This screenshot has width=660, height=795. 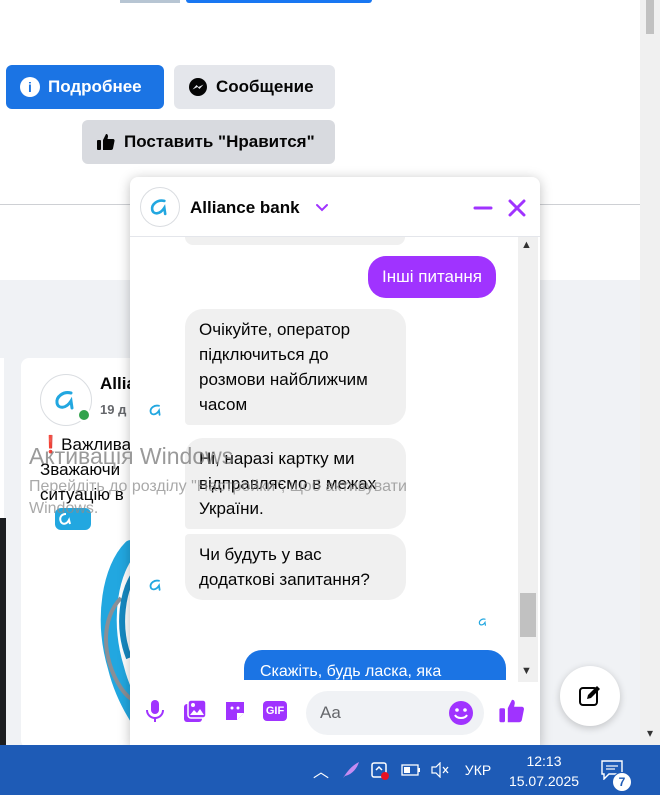 What do you see at coordinates (219, 141) in the screenshot?
I see `like-page-label: Поставить "Нравится"` at bounding box center [219, 141].